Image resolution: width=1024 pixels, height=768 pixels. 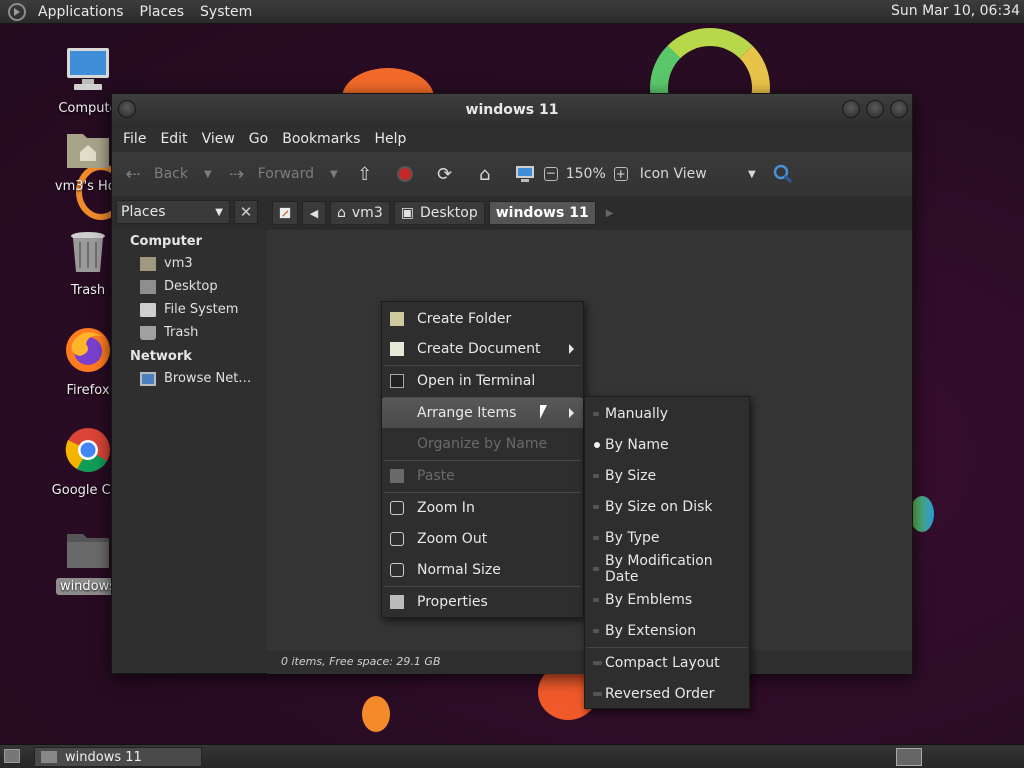 I want to click on edit-pencil-icon, so click(x=285, y=213).